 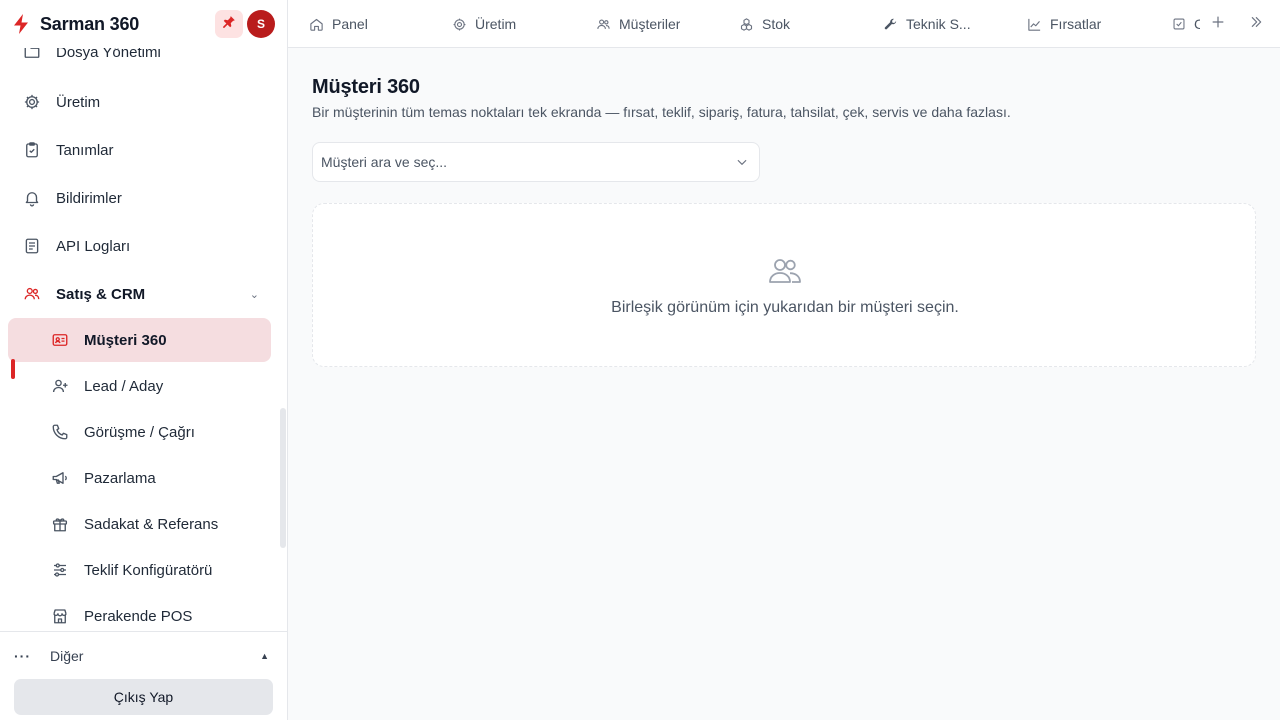 What do you see at coordinates (283, 478) in the screenshot?
I see `sidebar-scrollbar` at bounding box center [283, 478].